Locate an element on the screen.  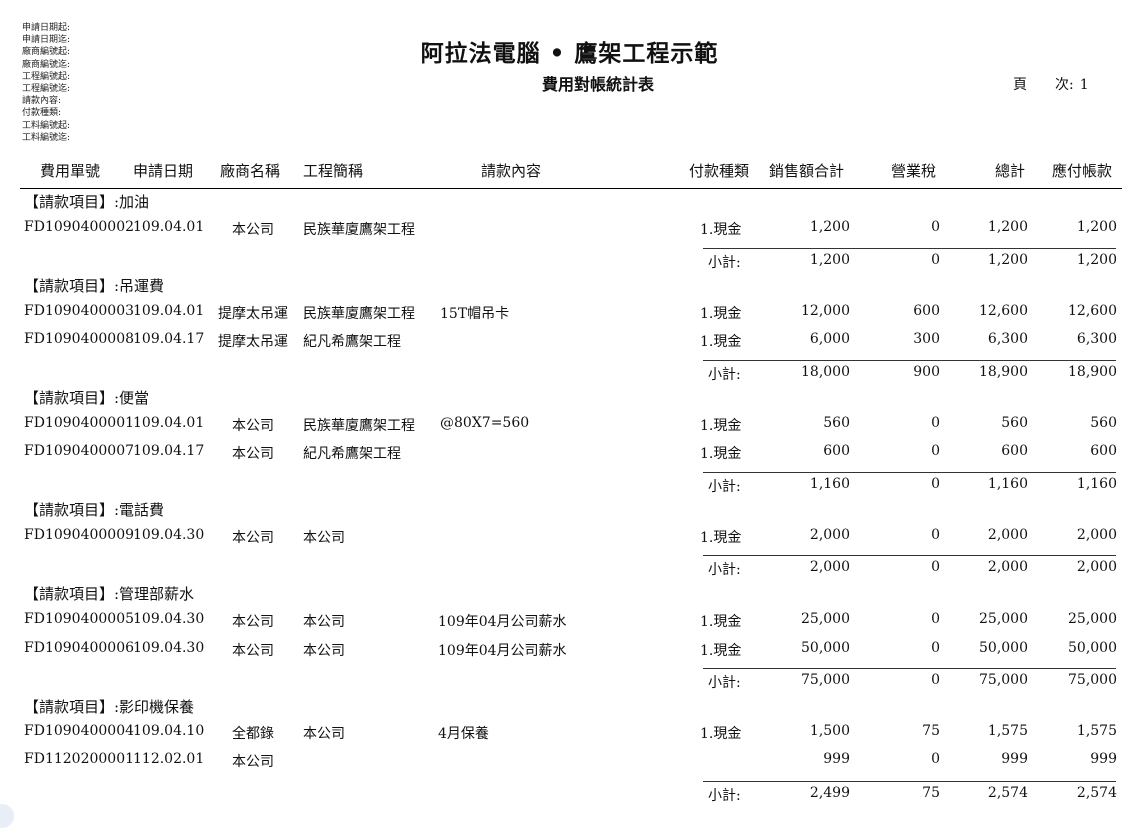
row-payable: 50,000 is located at coordinates (1092, 648).